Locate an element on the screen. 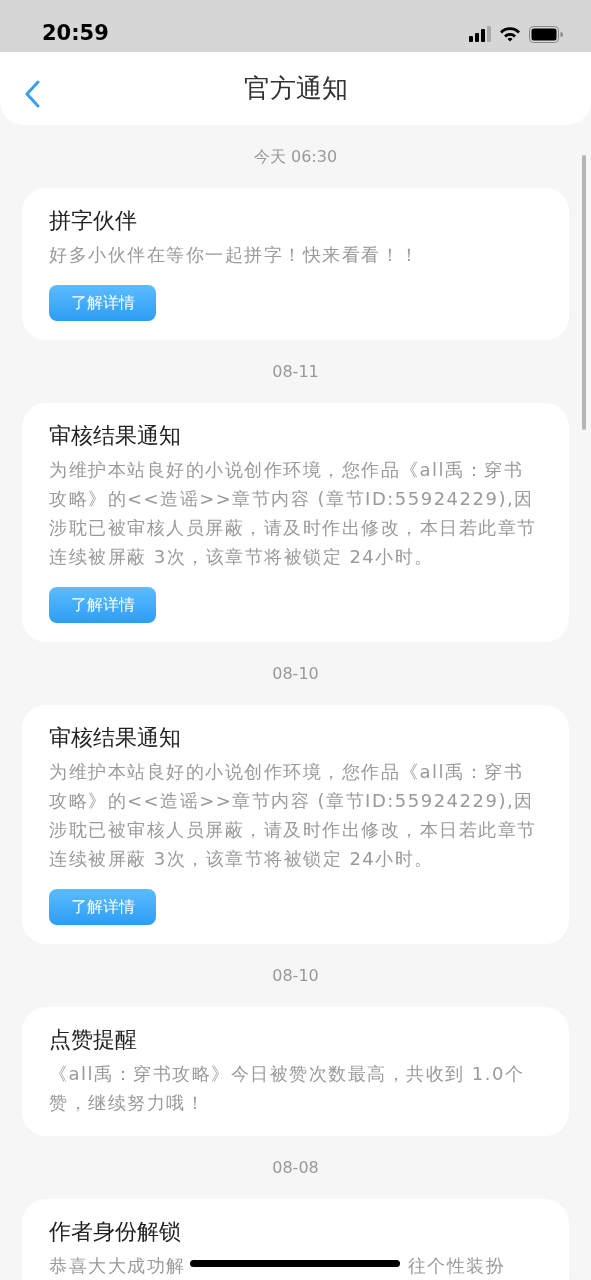  notification-body: 恭喜大大成功解 is located at coordinates (117, 1266).